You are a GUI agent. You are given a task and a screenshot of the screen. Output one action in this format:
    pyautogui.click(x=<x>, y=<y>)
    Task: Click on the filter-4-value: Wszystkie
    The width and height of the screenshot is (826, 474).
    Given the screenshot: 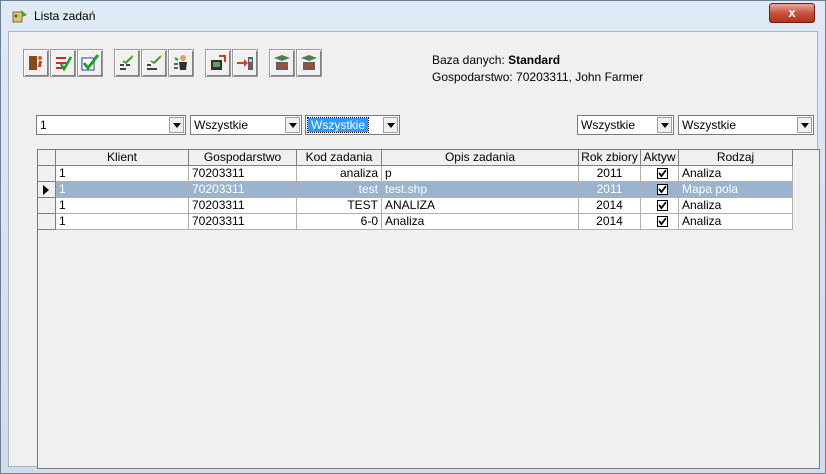 What is the action you would take?
    pyautogui.click(x=608, y=125)
    